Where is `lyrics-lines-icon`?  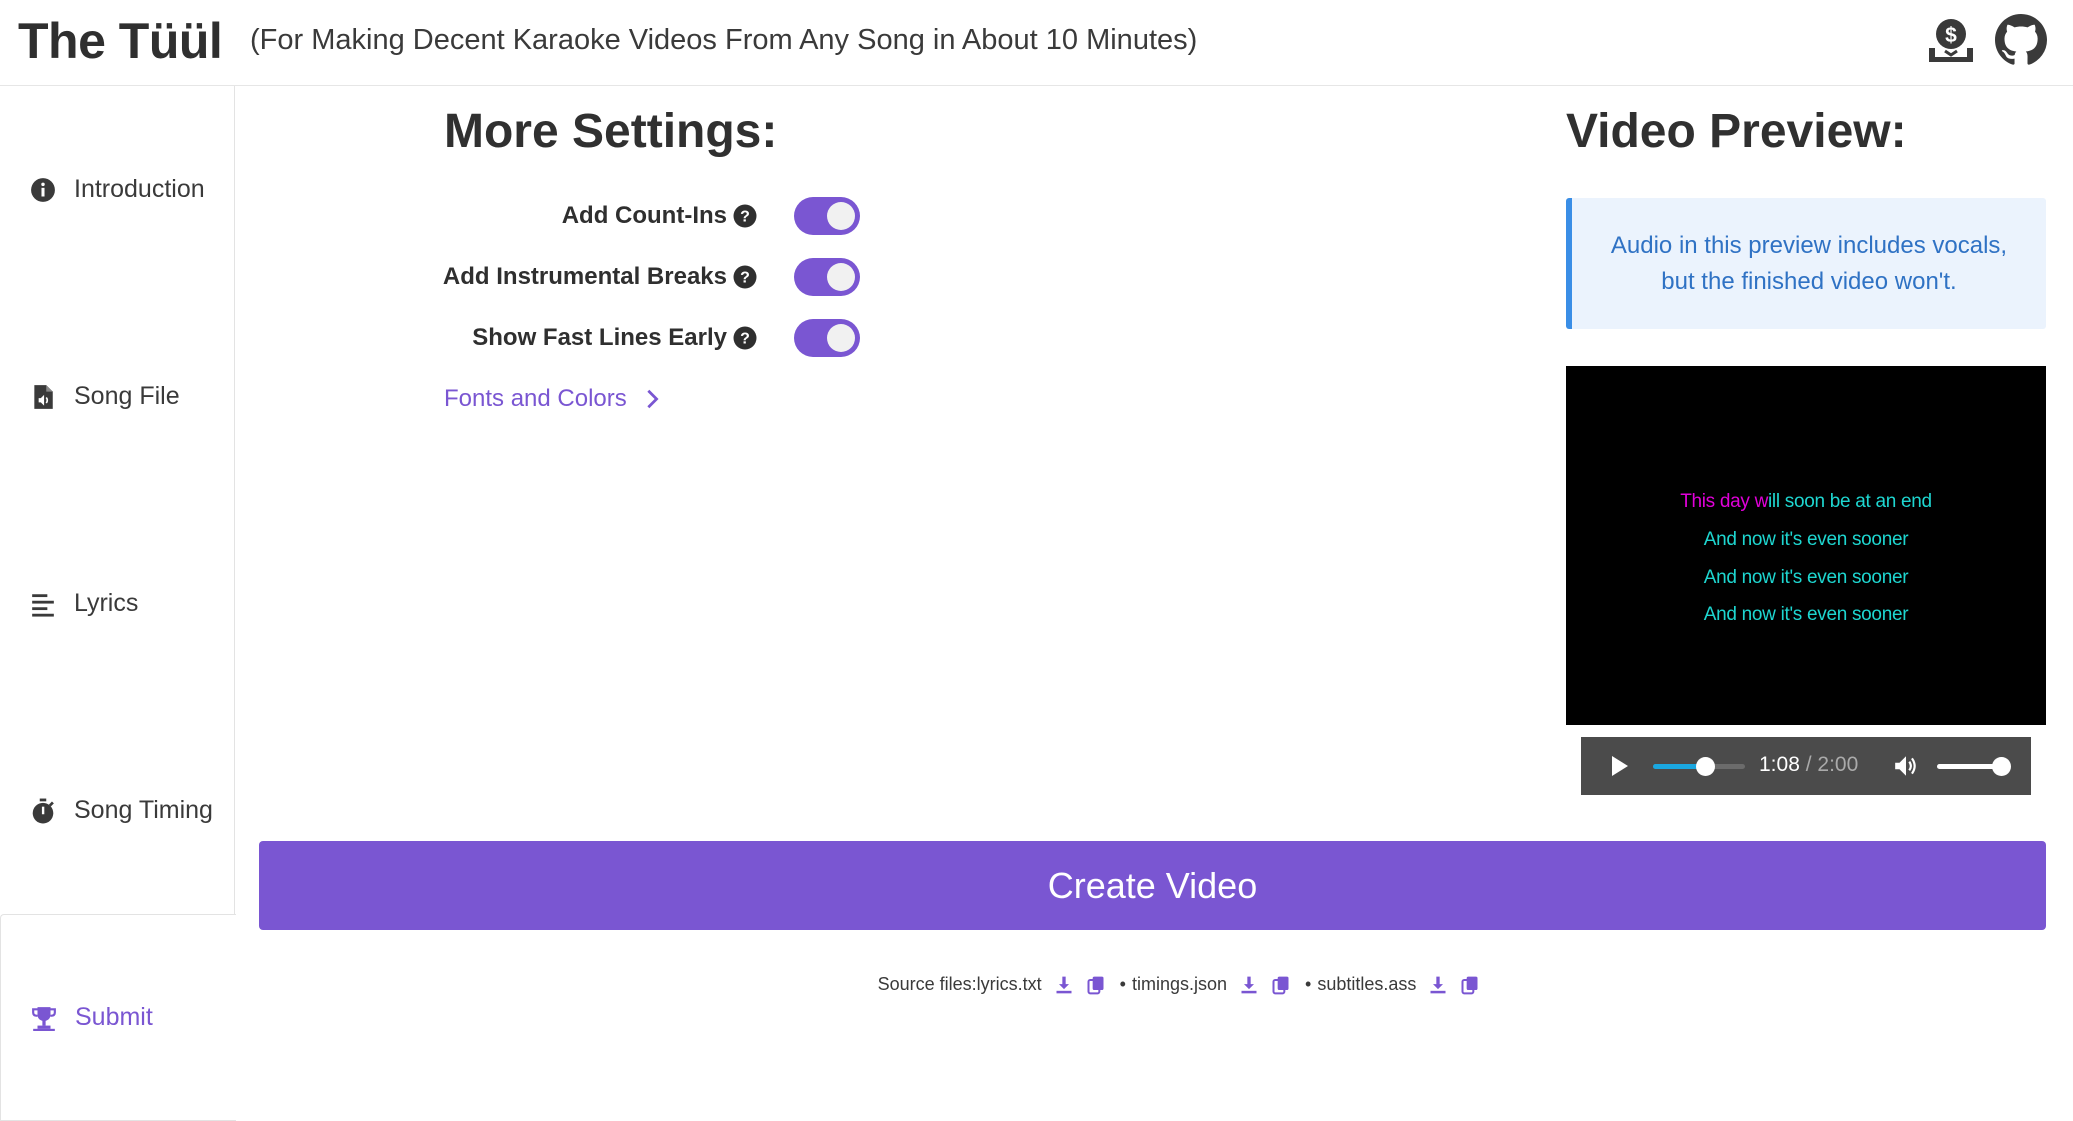
lyrics-lines-icon is located at coordinates (43, 604).